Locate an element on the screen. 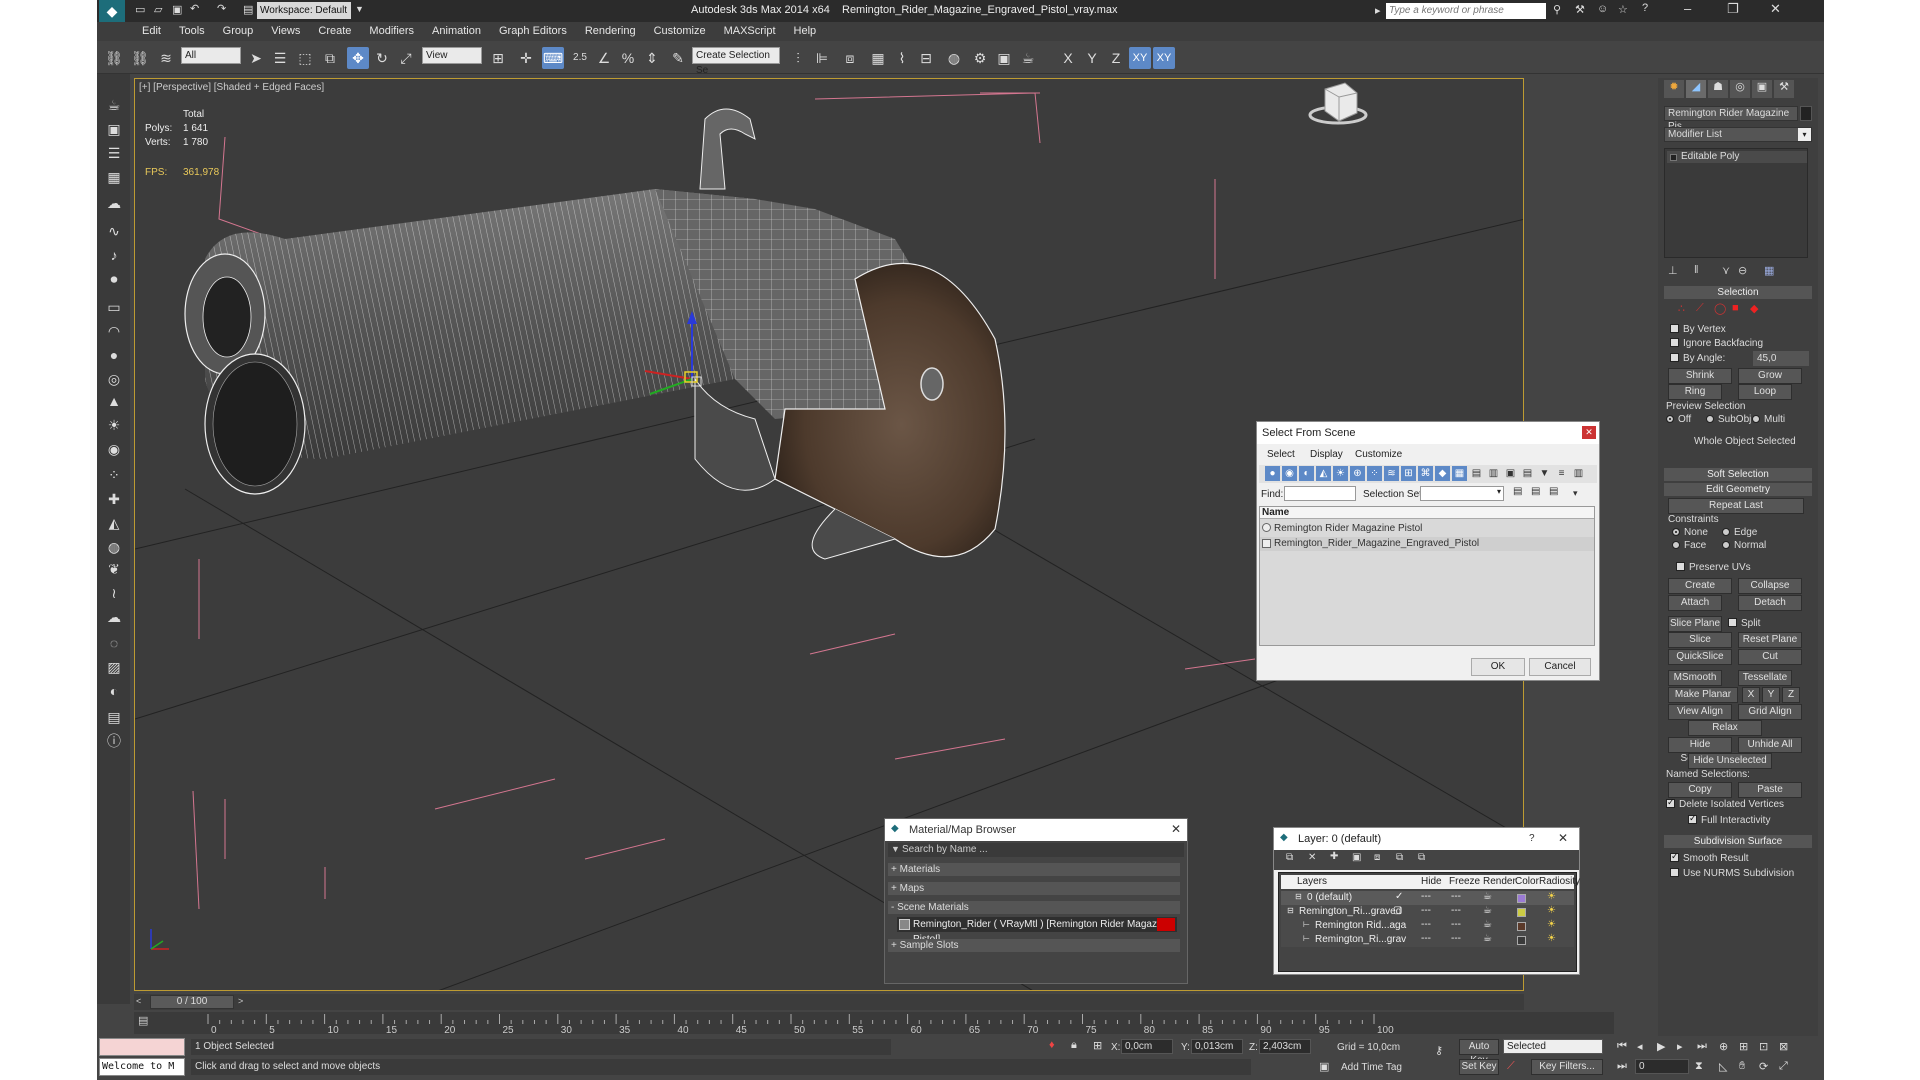 The width and height of the screenshot is (1920, 1080). menu-item-tools: Tools is located at coordinates (192, 29).